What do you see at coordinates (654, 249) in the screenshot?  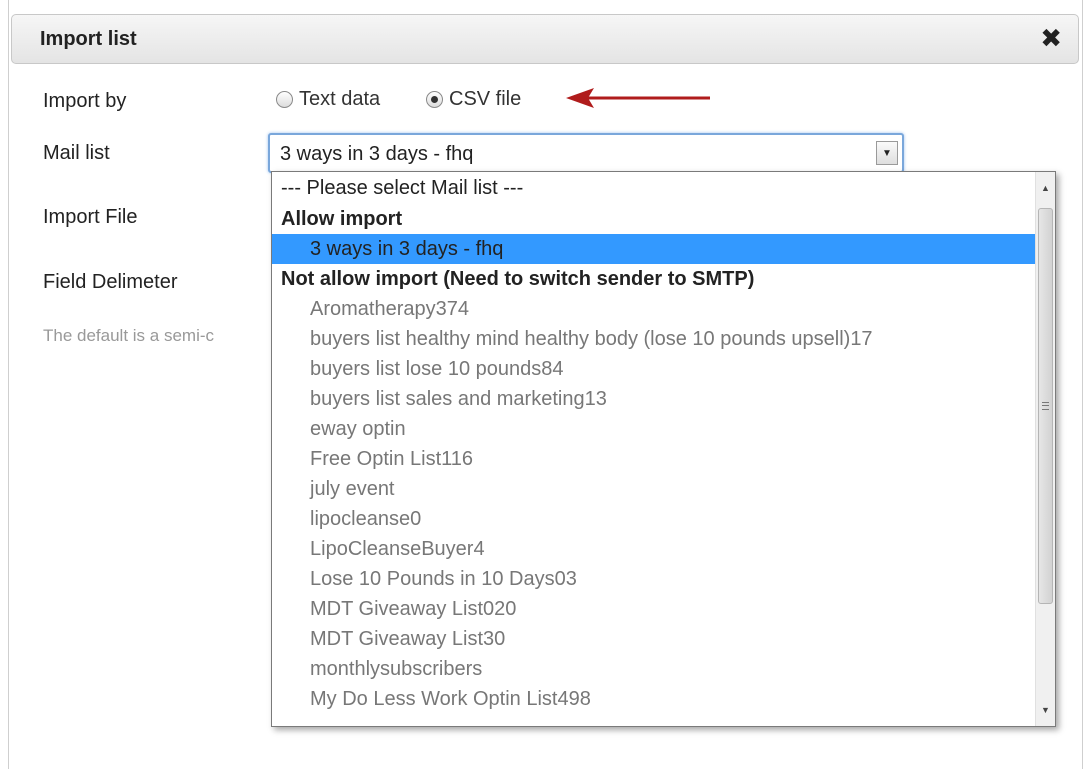 I see `list-item-selected: 3 ways in 3 days - fhq` at bounding box center [654, 249].